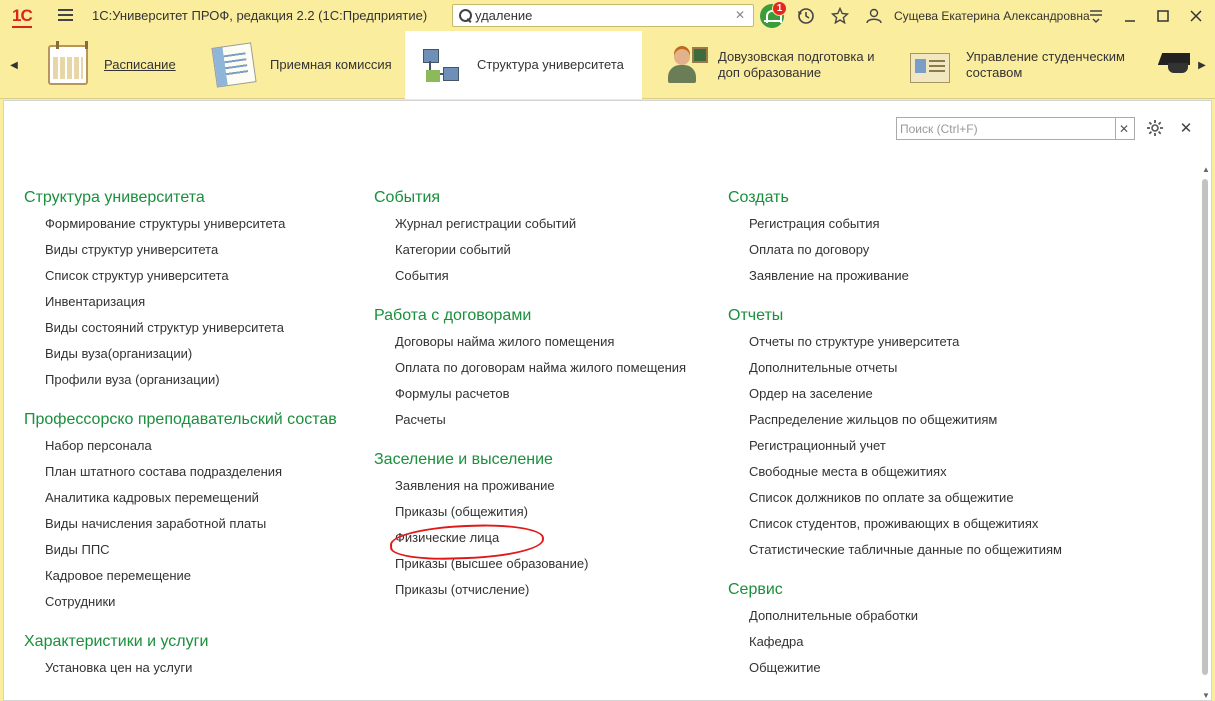  Describe the element at coordinates (180, 280) in the screenshot. I see `link-item: Список структур университета` at that location.